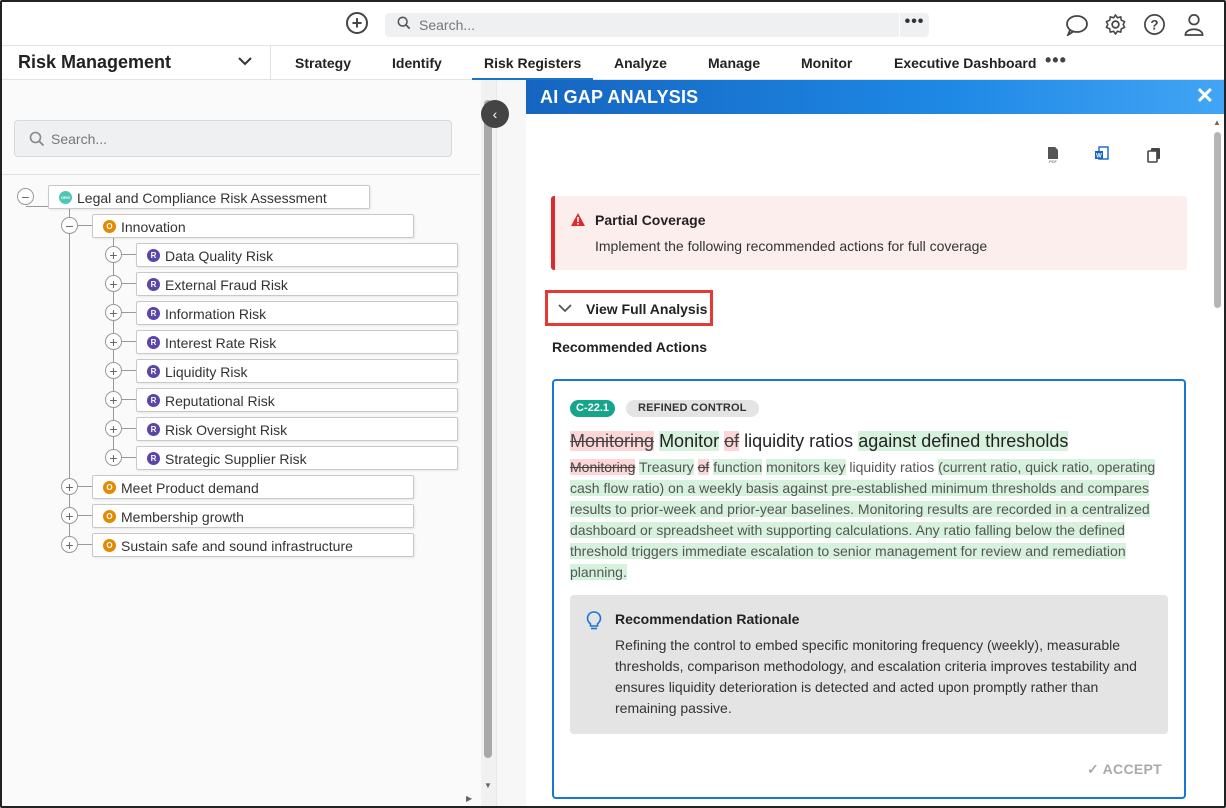 The height and width of the screenshot is (808, 1226). Describe the element at coordinates (94, 62) in the screenshot. I see `module-selector: Risk Management` at that location.